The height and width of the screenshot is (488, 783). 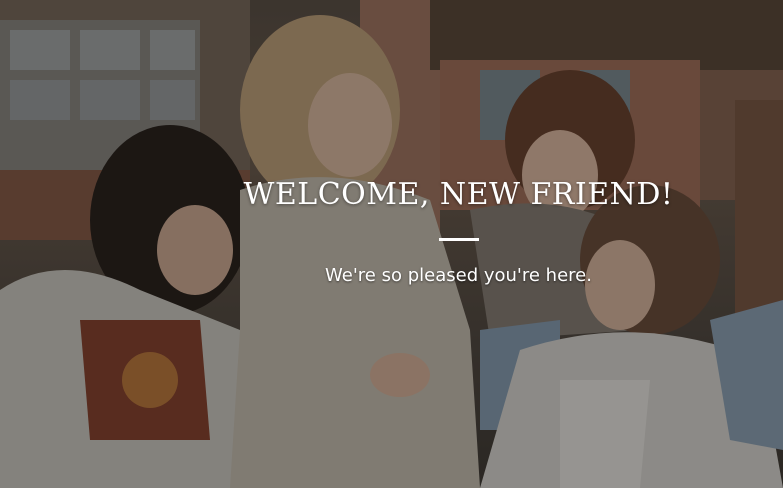 I want to click on hero-title: WELCOME, NEW FRIEND!, so click(x=458, y=194).